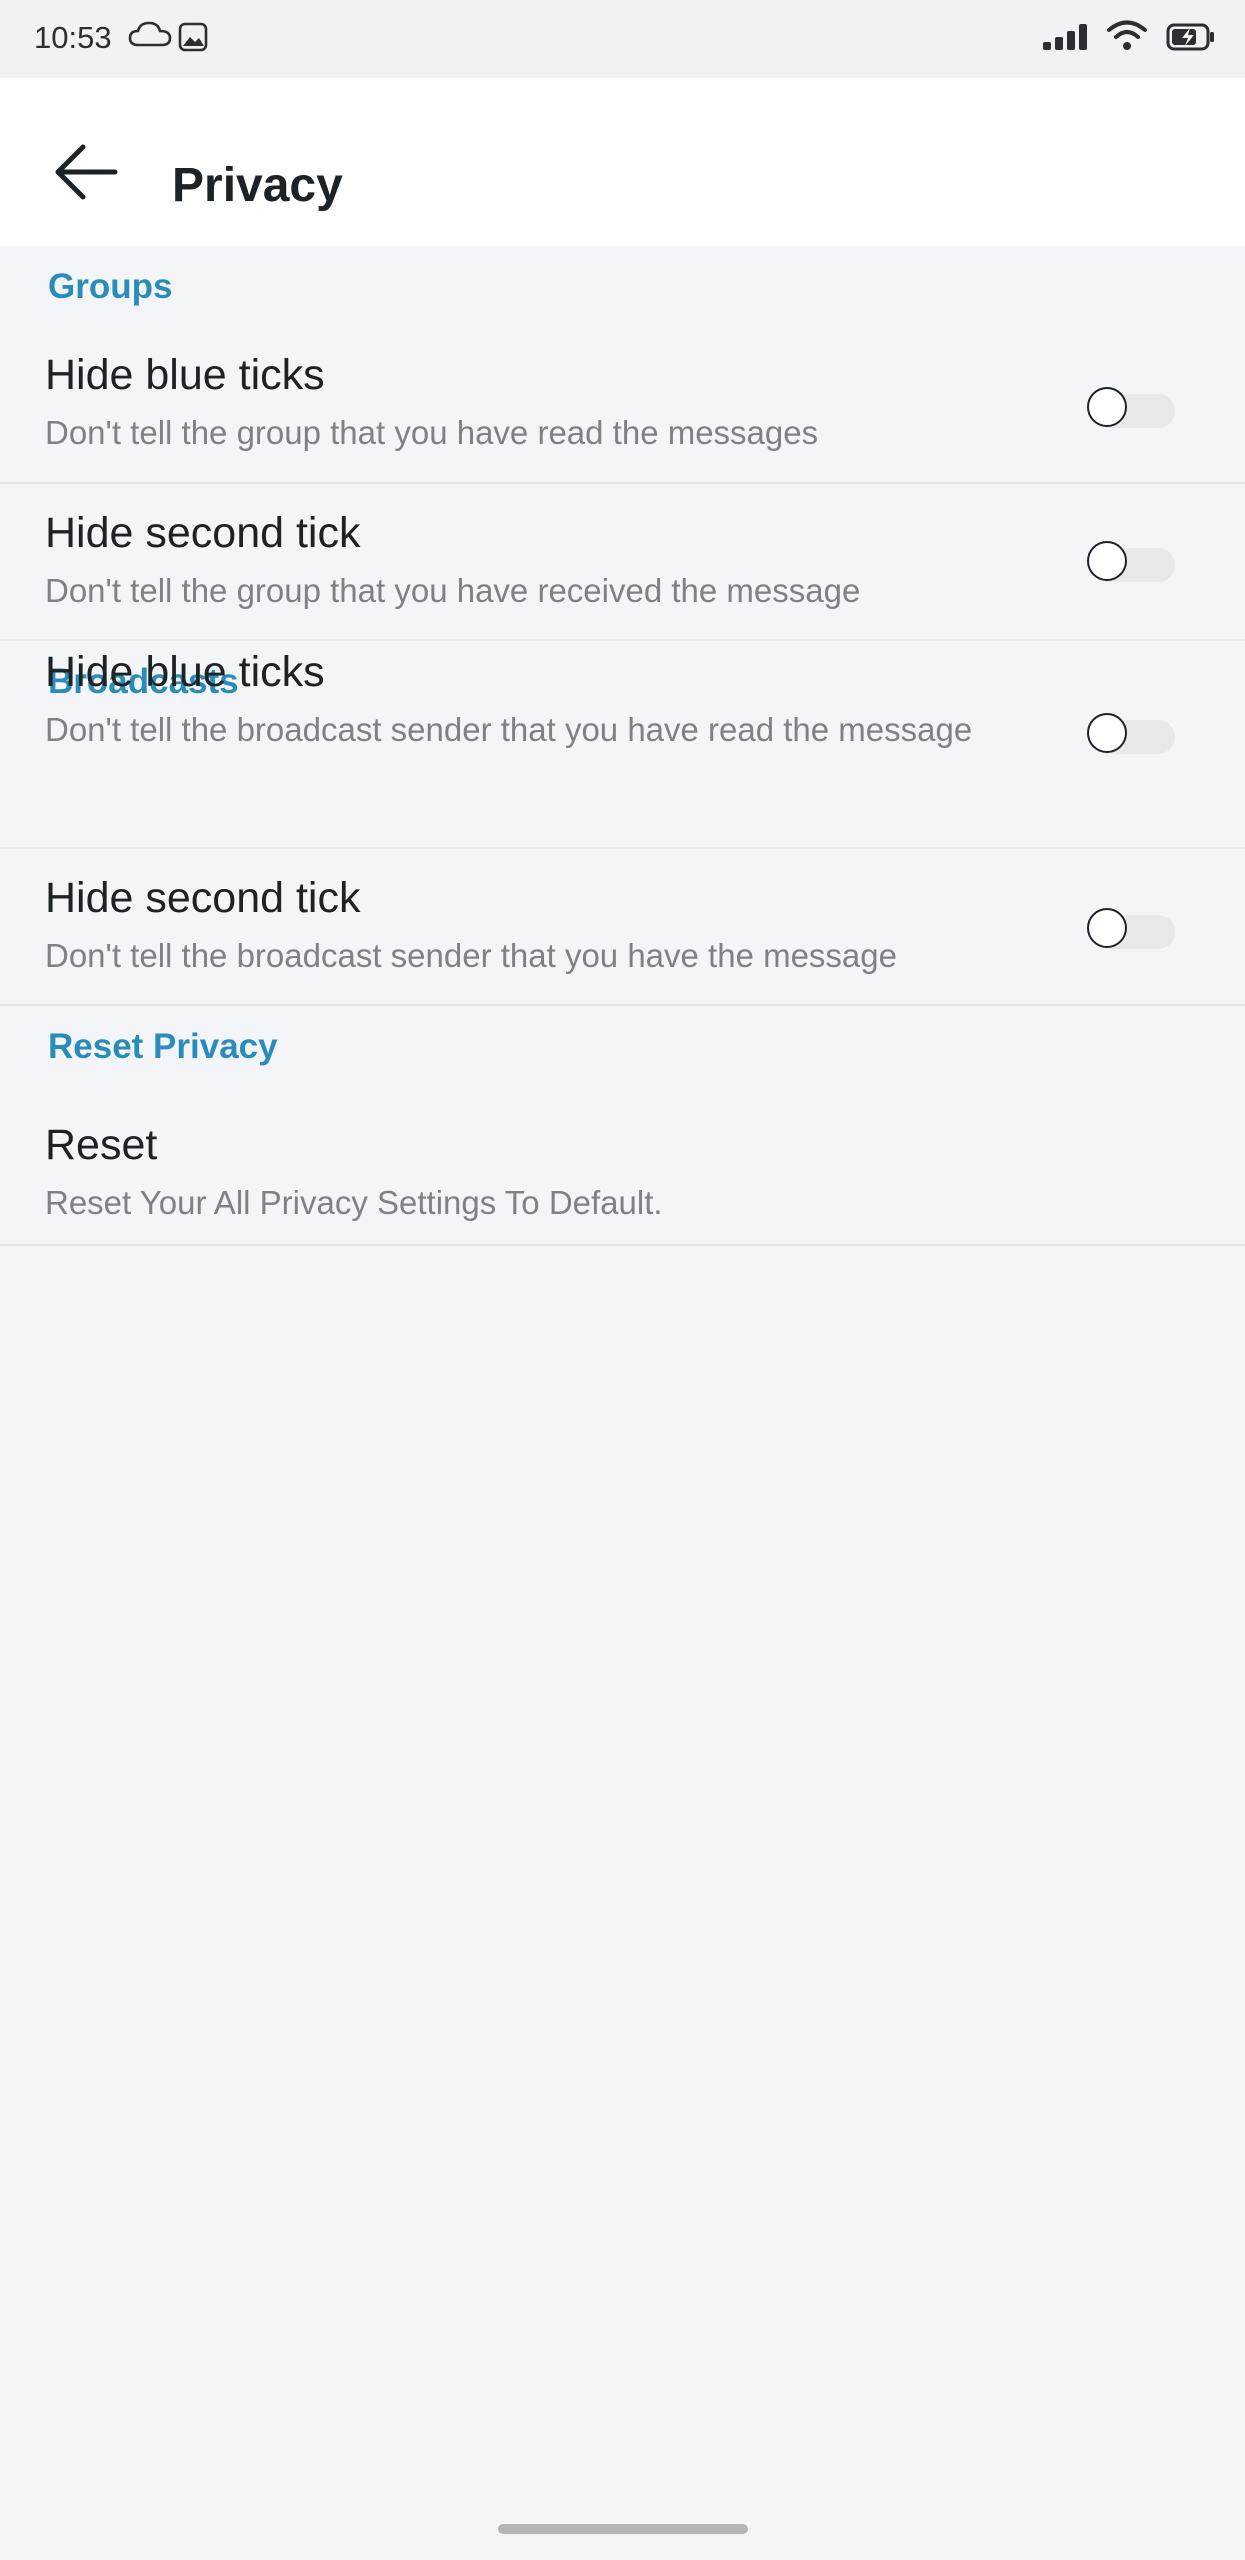  I want to click on arrow-left-icon, so click(86, 174).